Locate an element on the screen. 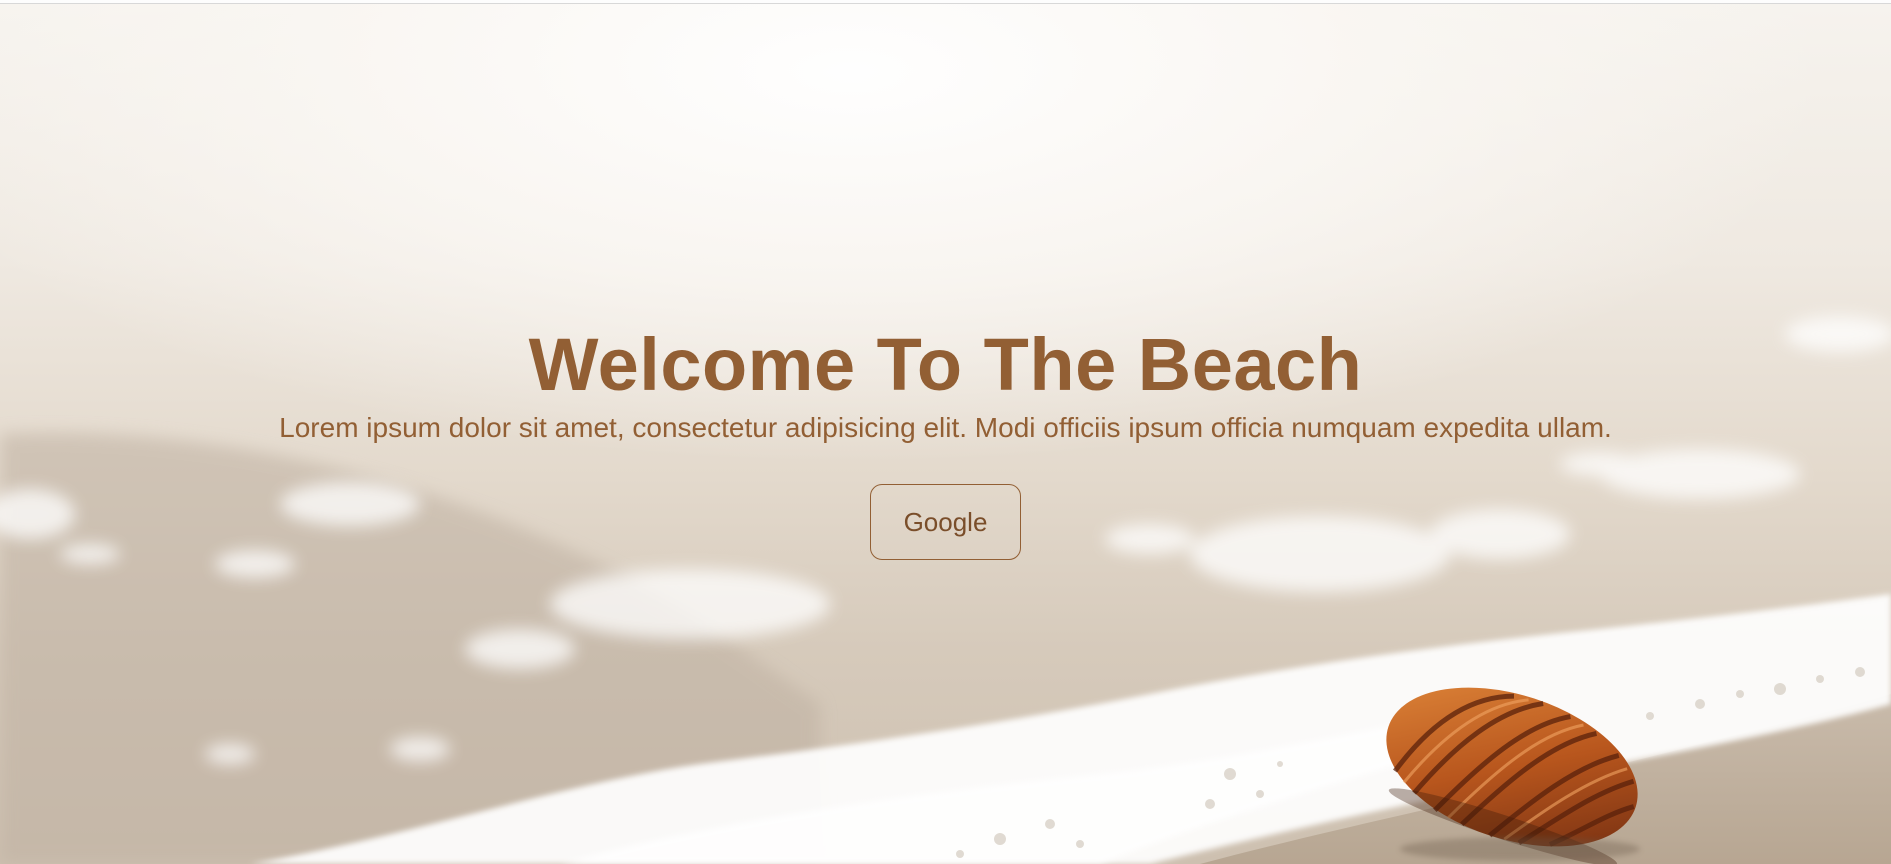 This screenshot has height=864, width=1891. top-rule is located at coordinates (945, 2).